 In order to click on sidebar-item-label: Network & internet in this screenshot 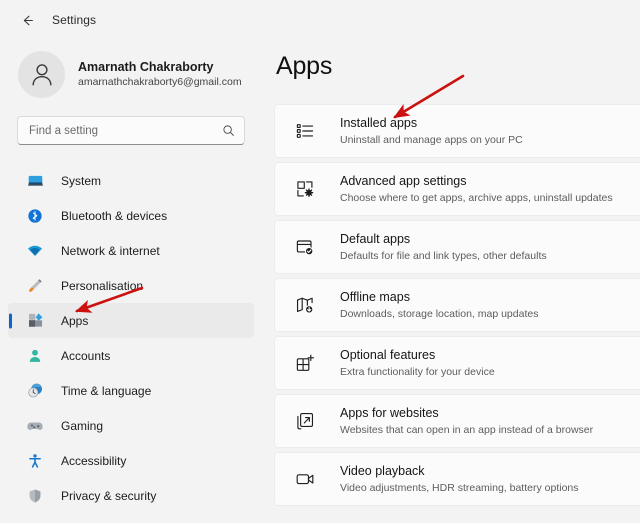, I will do `click(110, 250)`.